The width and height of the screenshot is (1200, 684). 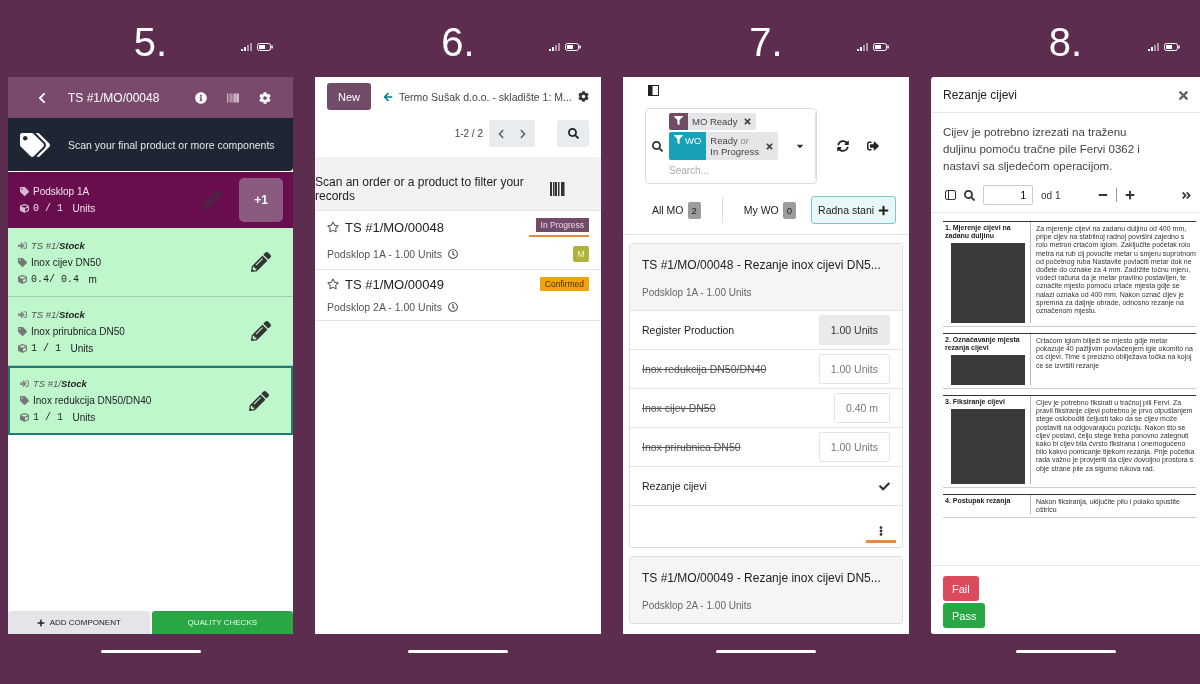 I want to click on add-component-button: ADD COMPONENT, so click(x=79, y=622).